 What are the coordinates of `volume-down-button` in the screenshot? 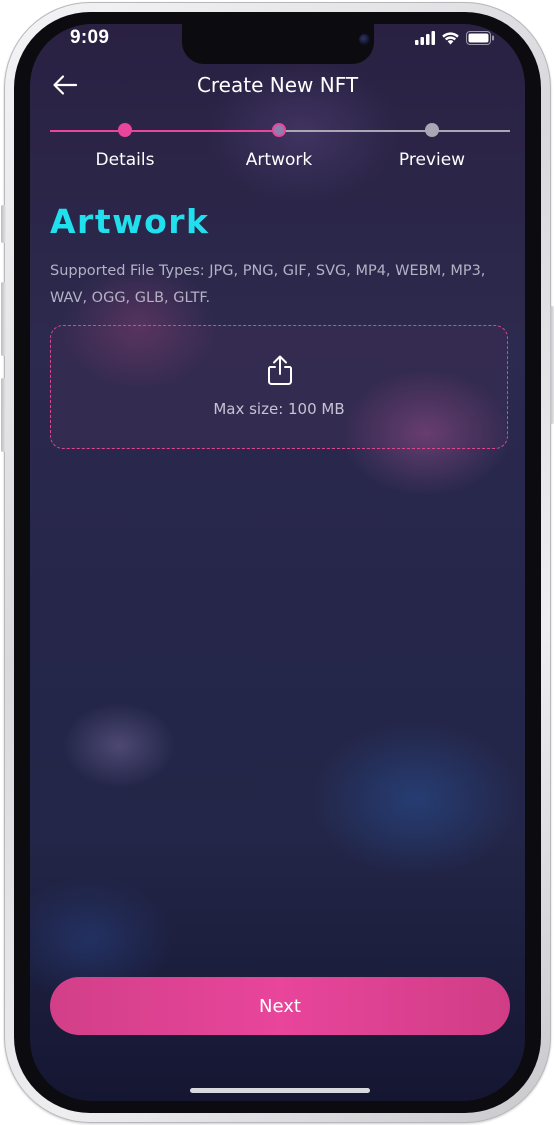 It's located at (3, 415).